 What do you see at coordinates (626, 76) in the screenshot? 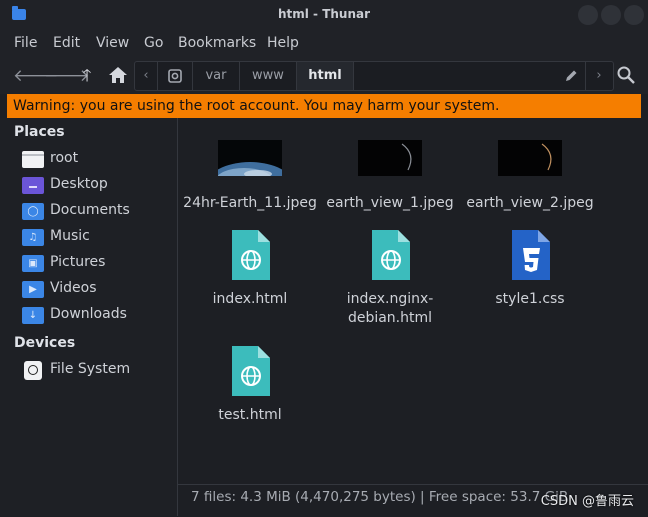
I see `search-icon` at bounding box center [626, 76].